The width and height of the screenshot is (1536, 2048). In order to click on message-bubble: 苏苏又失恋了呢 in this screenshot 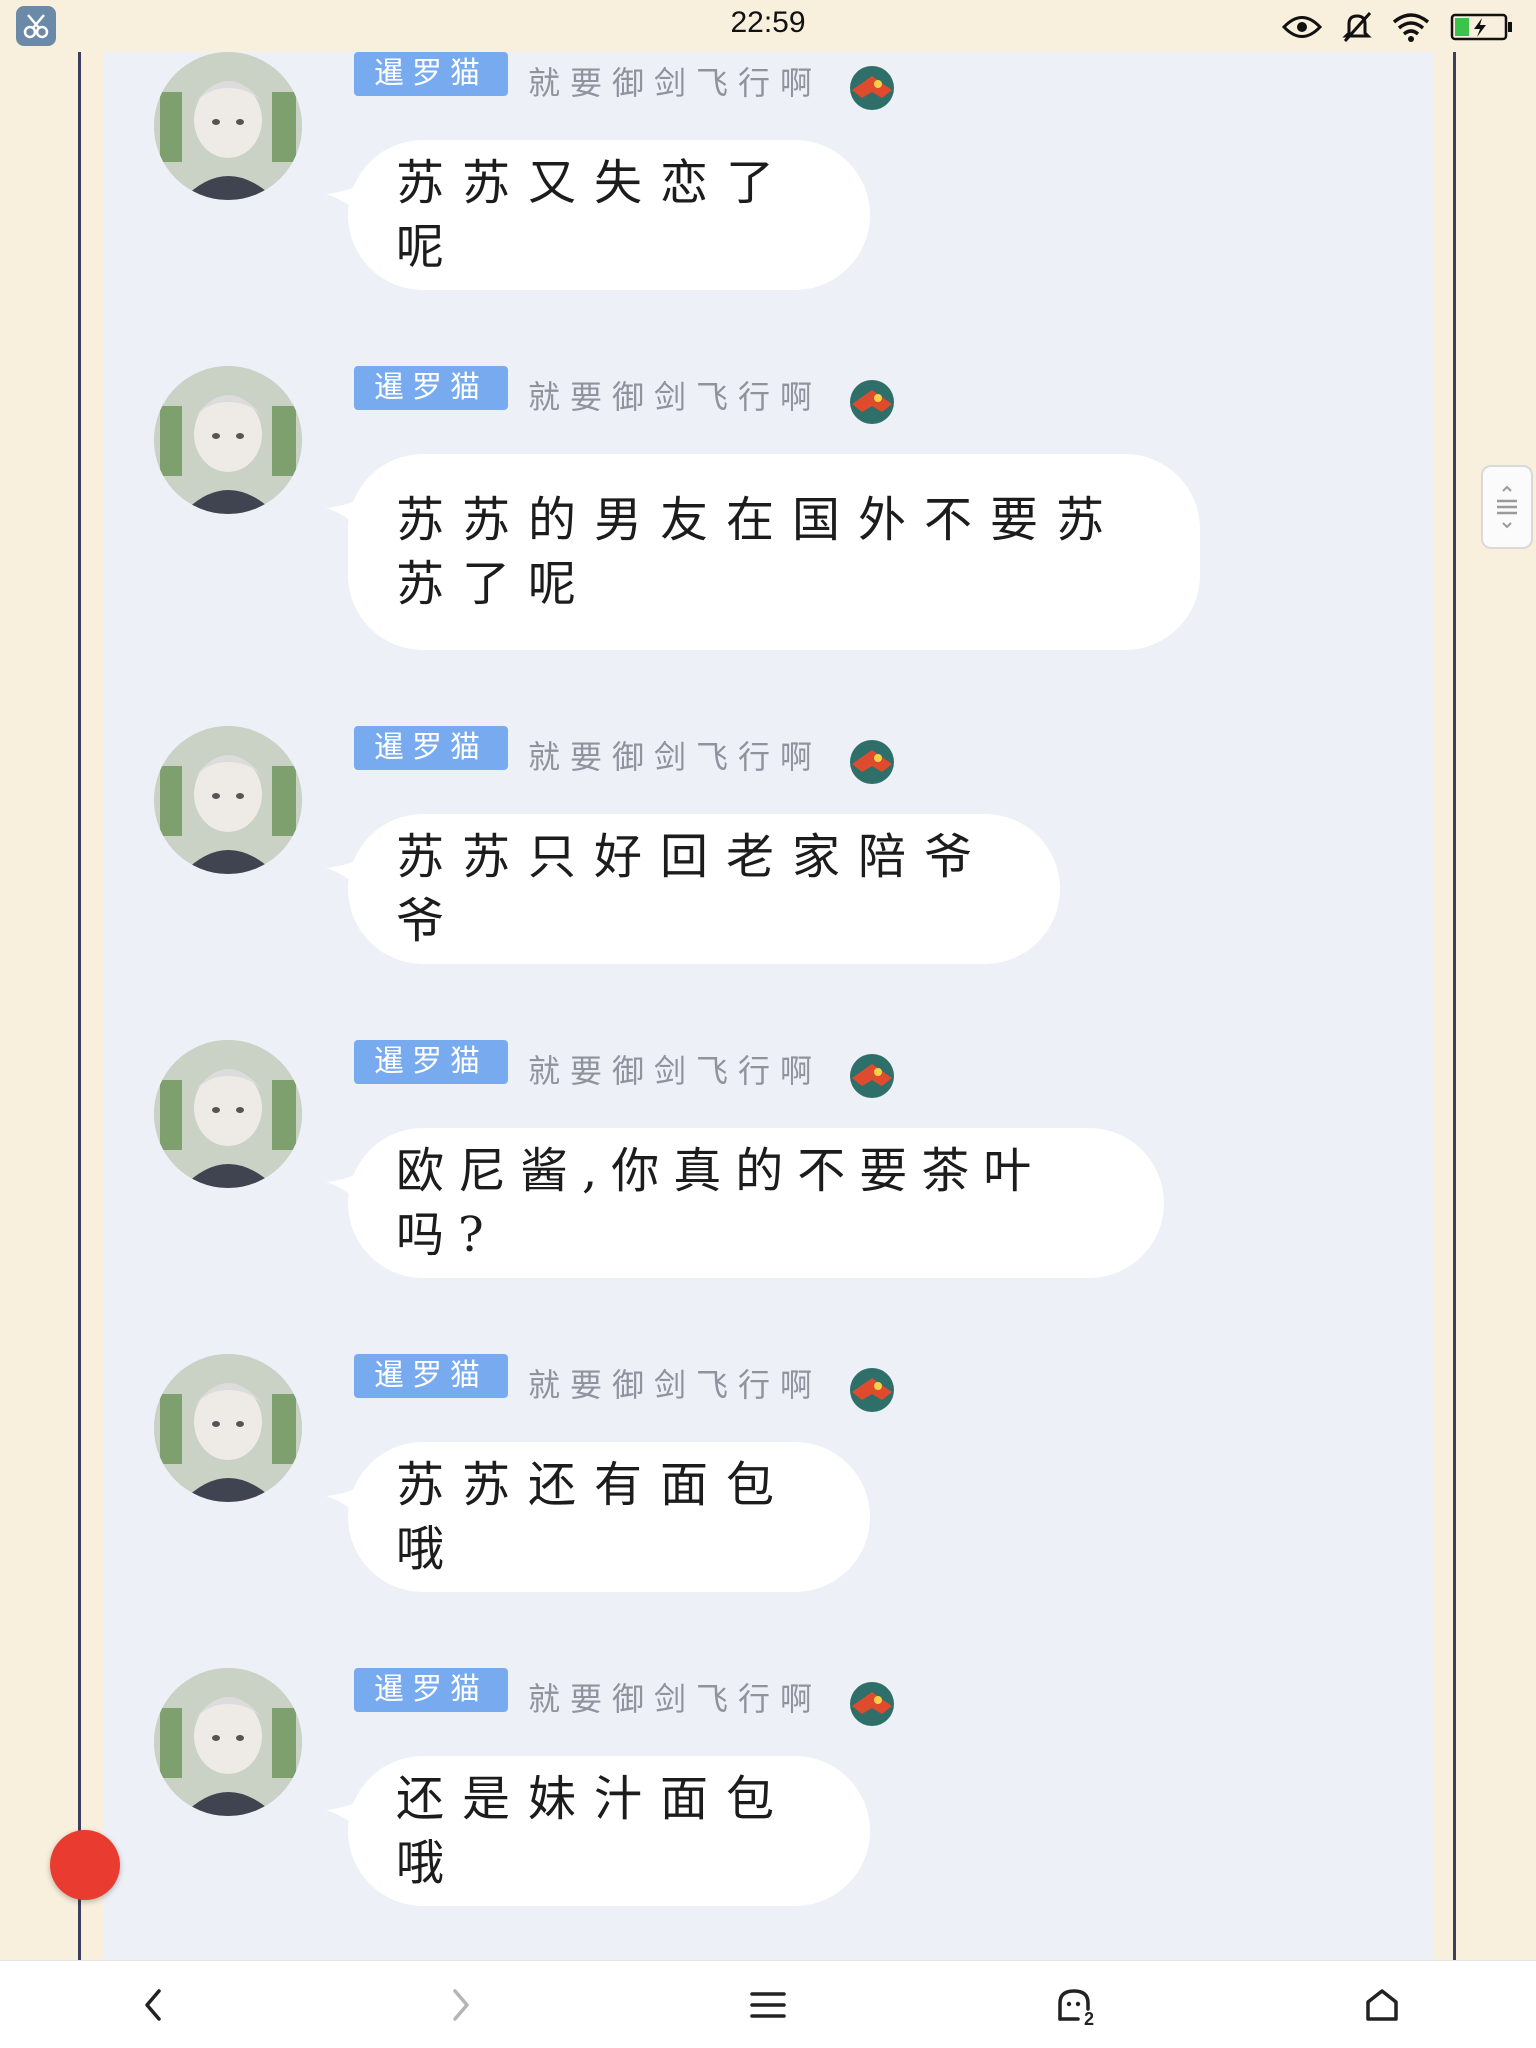, I will do `click(609, 215)`.